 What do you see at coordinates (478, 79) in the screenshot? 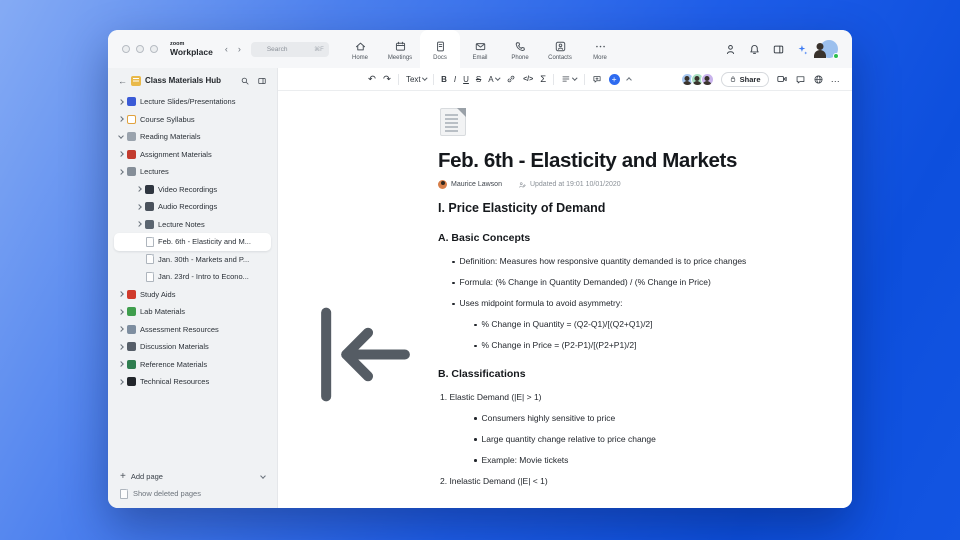
I see `strikethrough-button: S` at bounding box center [478, 79].